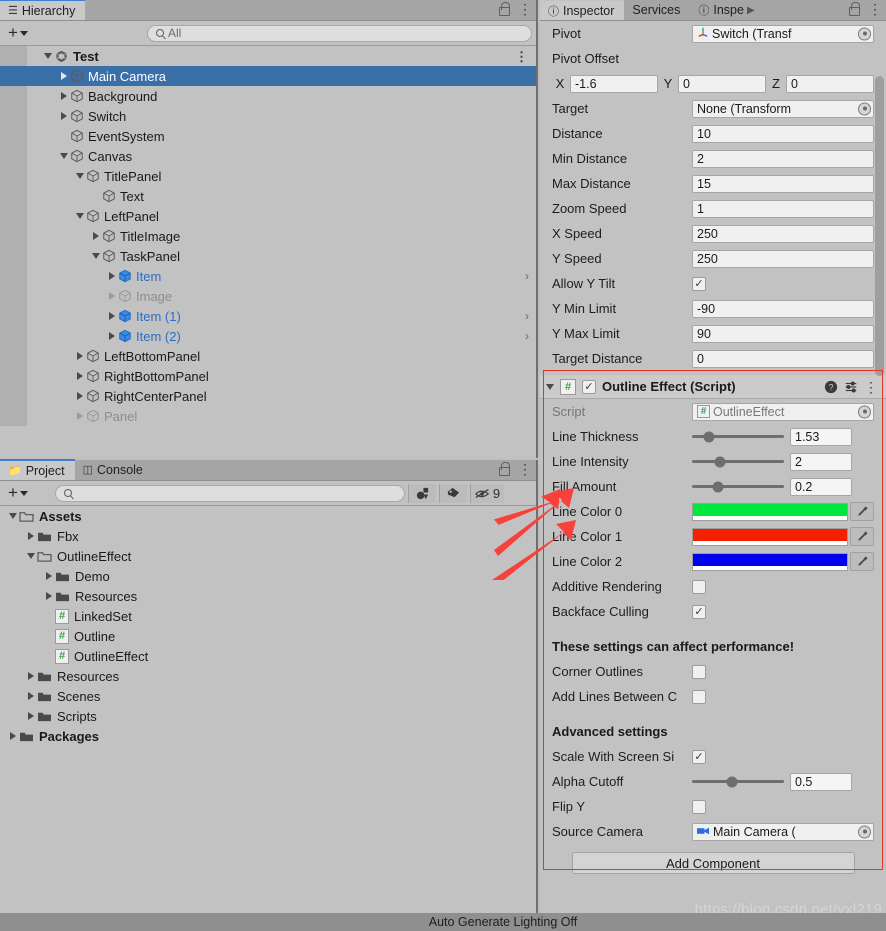  I want to click on axis-input-y: 0, so click(722, 83).